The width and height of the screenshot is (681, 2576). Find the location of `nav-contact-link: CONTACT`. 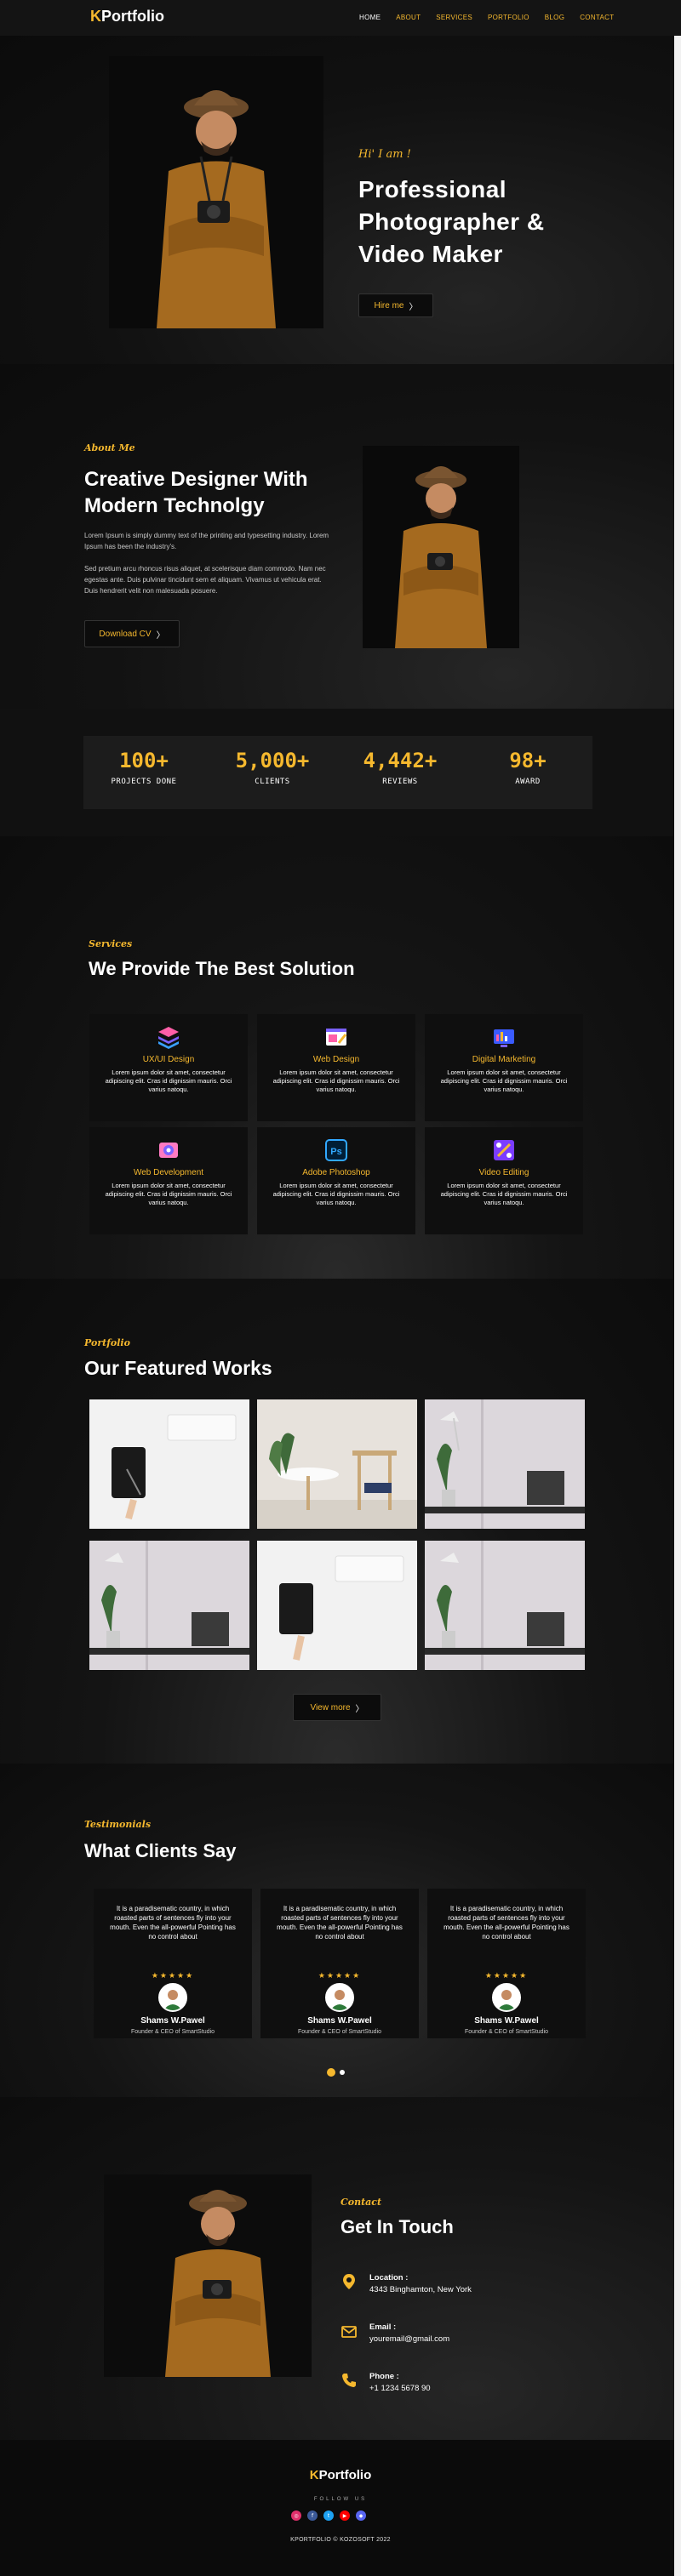

nav-contact-link: CONTACT is located at coordinates (597, 18).